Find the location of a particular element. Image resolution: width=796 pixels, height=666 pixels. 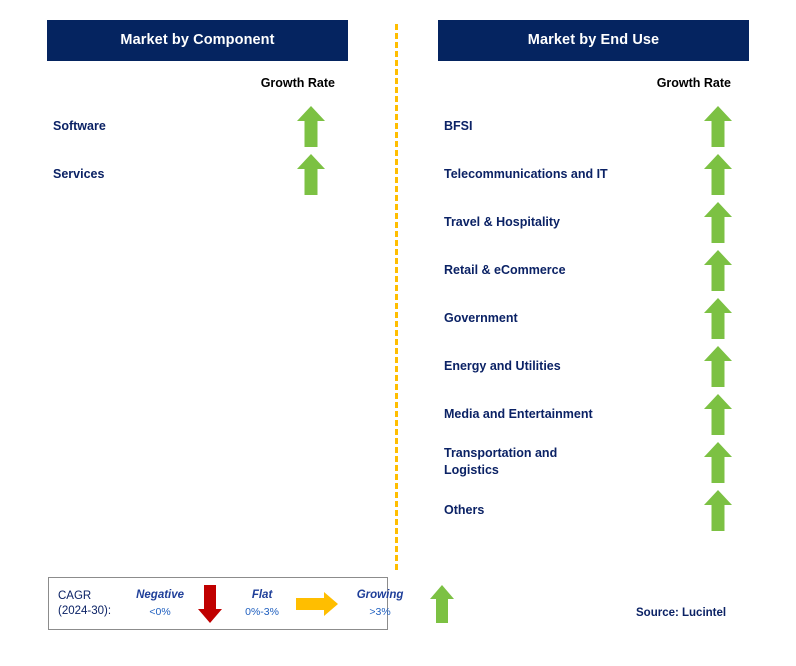

growth-indicator-others is located at coordinates (718, 510).